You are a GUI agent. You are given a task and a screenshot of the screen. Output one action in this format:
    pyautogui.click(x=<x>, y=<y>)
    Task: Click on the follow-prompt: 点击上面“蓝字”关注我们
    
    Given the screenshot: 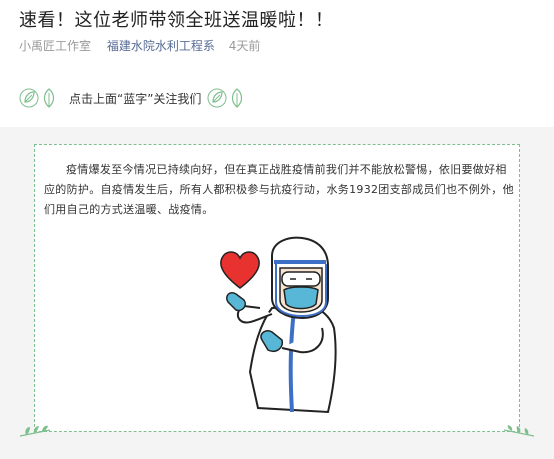 What is the action you would take?
    pyautogui.click(x=133, y=98)
    